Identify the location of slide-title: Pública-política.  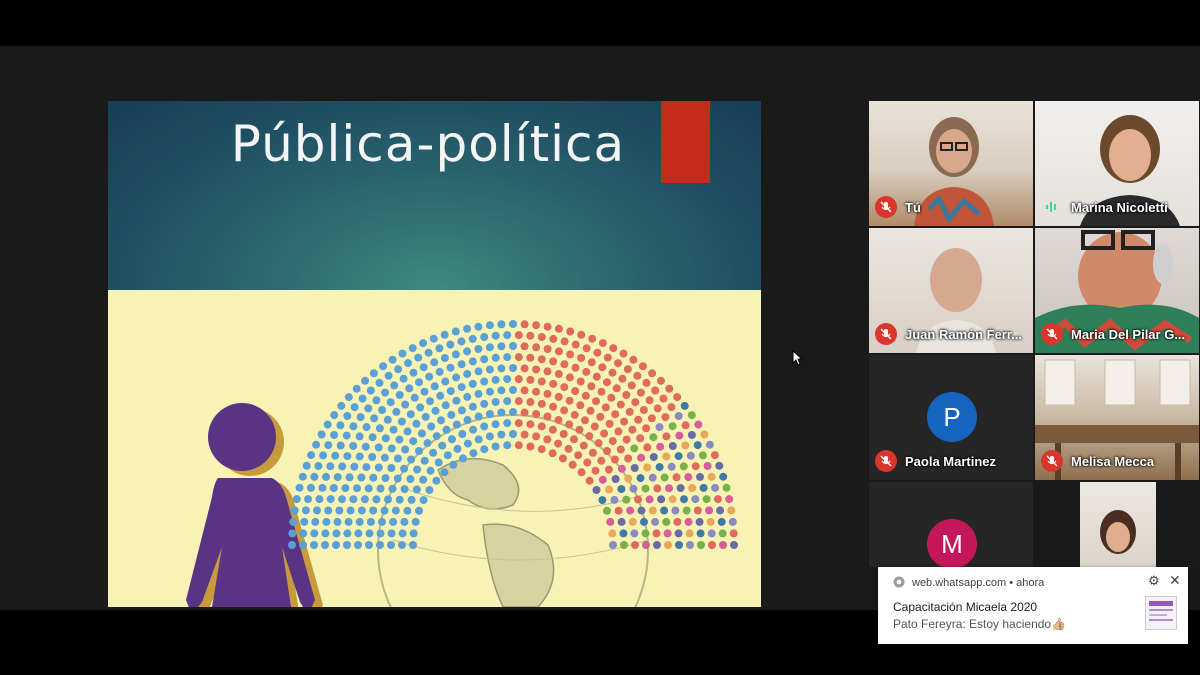
(428, 144).